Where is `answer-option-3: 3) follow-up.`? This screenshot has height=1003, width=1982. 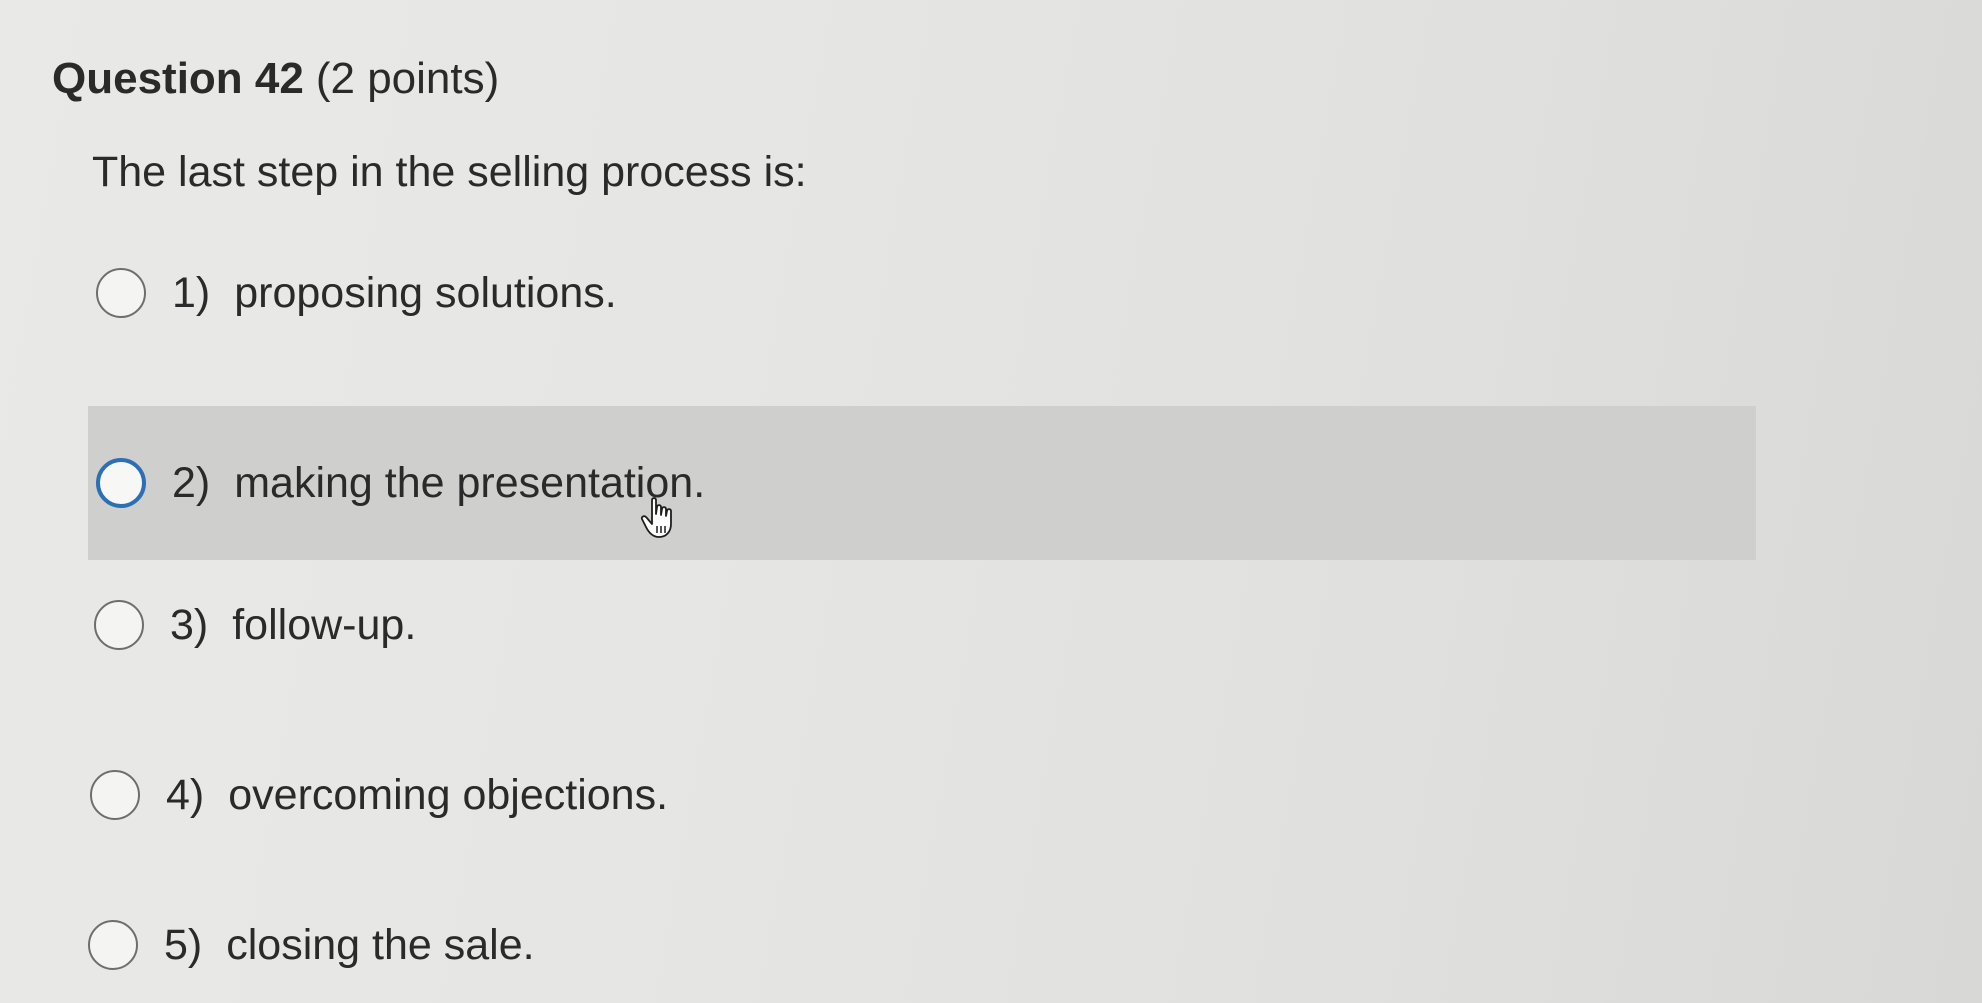 answer-option-3: 3) follow-up. is located at coordinates (265, 625).